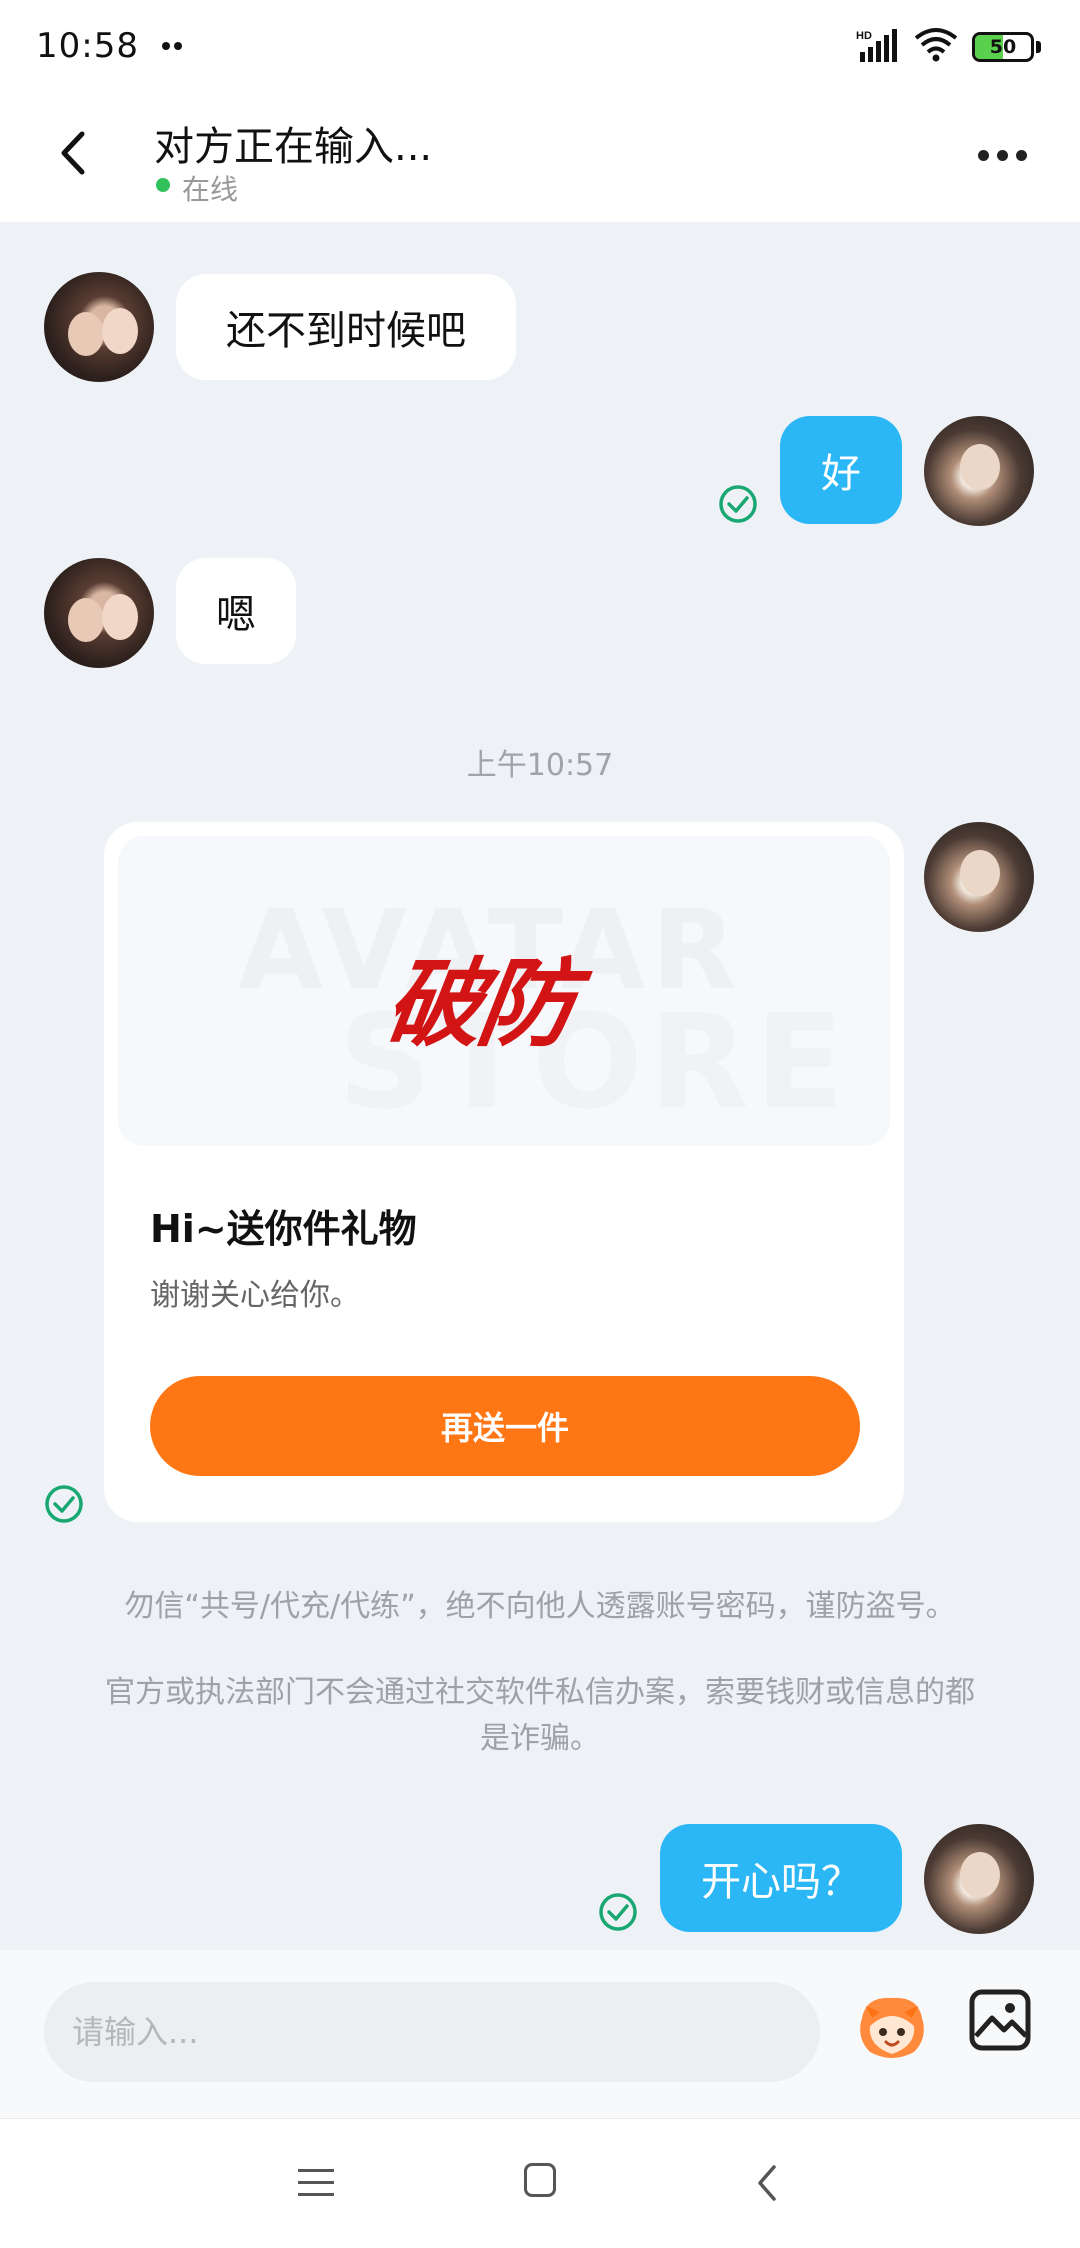 Image resolution: width=1080 pixels, height=2248 pixels. Describe the element at coordinates (173, 46) in the screenshot. I see `notification-dots-icon` at that location.